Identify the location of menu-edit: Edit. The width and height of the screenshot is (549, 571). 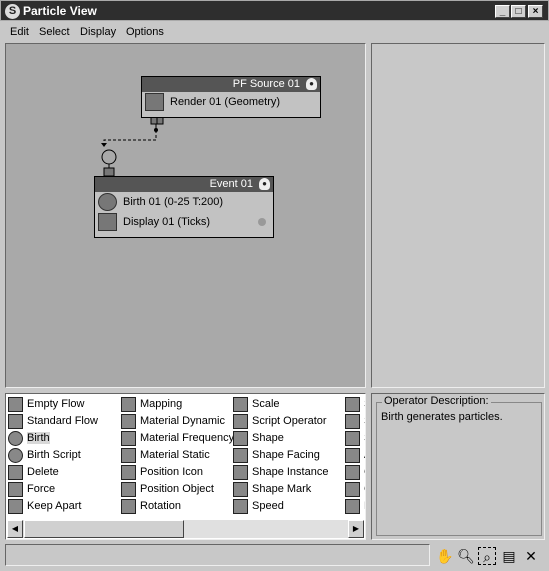
(19, 32).